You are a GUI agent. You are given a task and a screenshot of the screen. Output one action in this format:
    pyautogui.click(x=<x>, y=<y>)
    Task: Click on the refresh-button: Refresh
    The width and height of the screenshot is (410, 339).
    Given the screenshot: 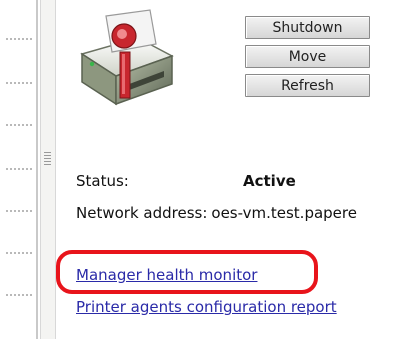 What is the action you would take?
    pyautogui.click(x=307, y=85)
    